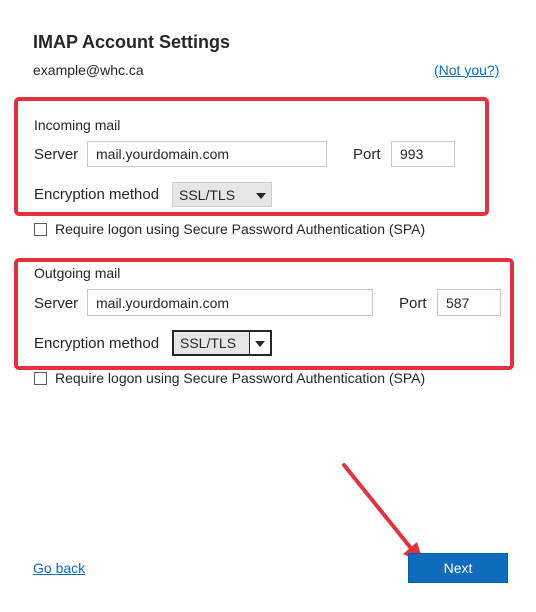 This screenshot has width=536, height=612. What do you see at coordinates (59, 568) in the screenshot?
I see `go-back-link: Go back` at bounding box center [59, 568].